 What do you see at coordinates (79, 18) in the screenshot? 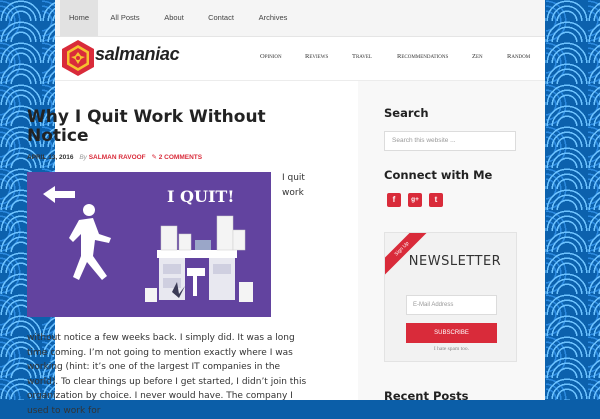
I see `topnav-item-home: Home` at bounding box center [79, 18].